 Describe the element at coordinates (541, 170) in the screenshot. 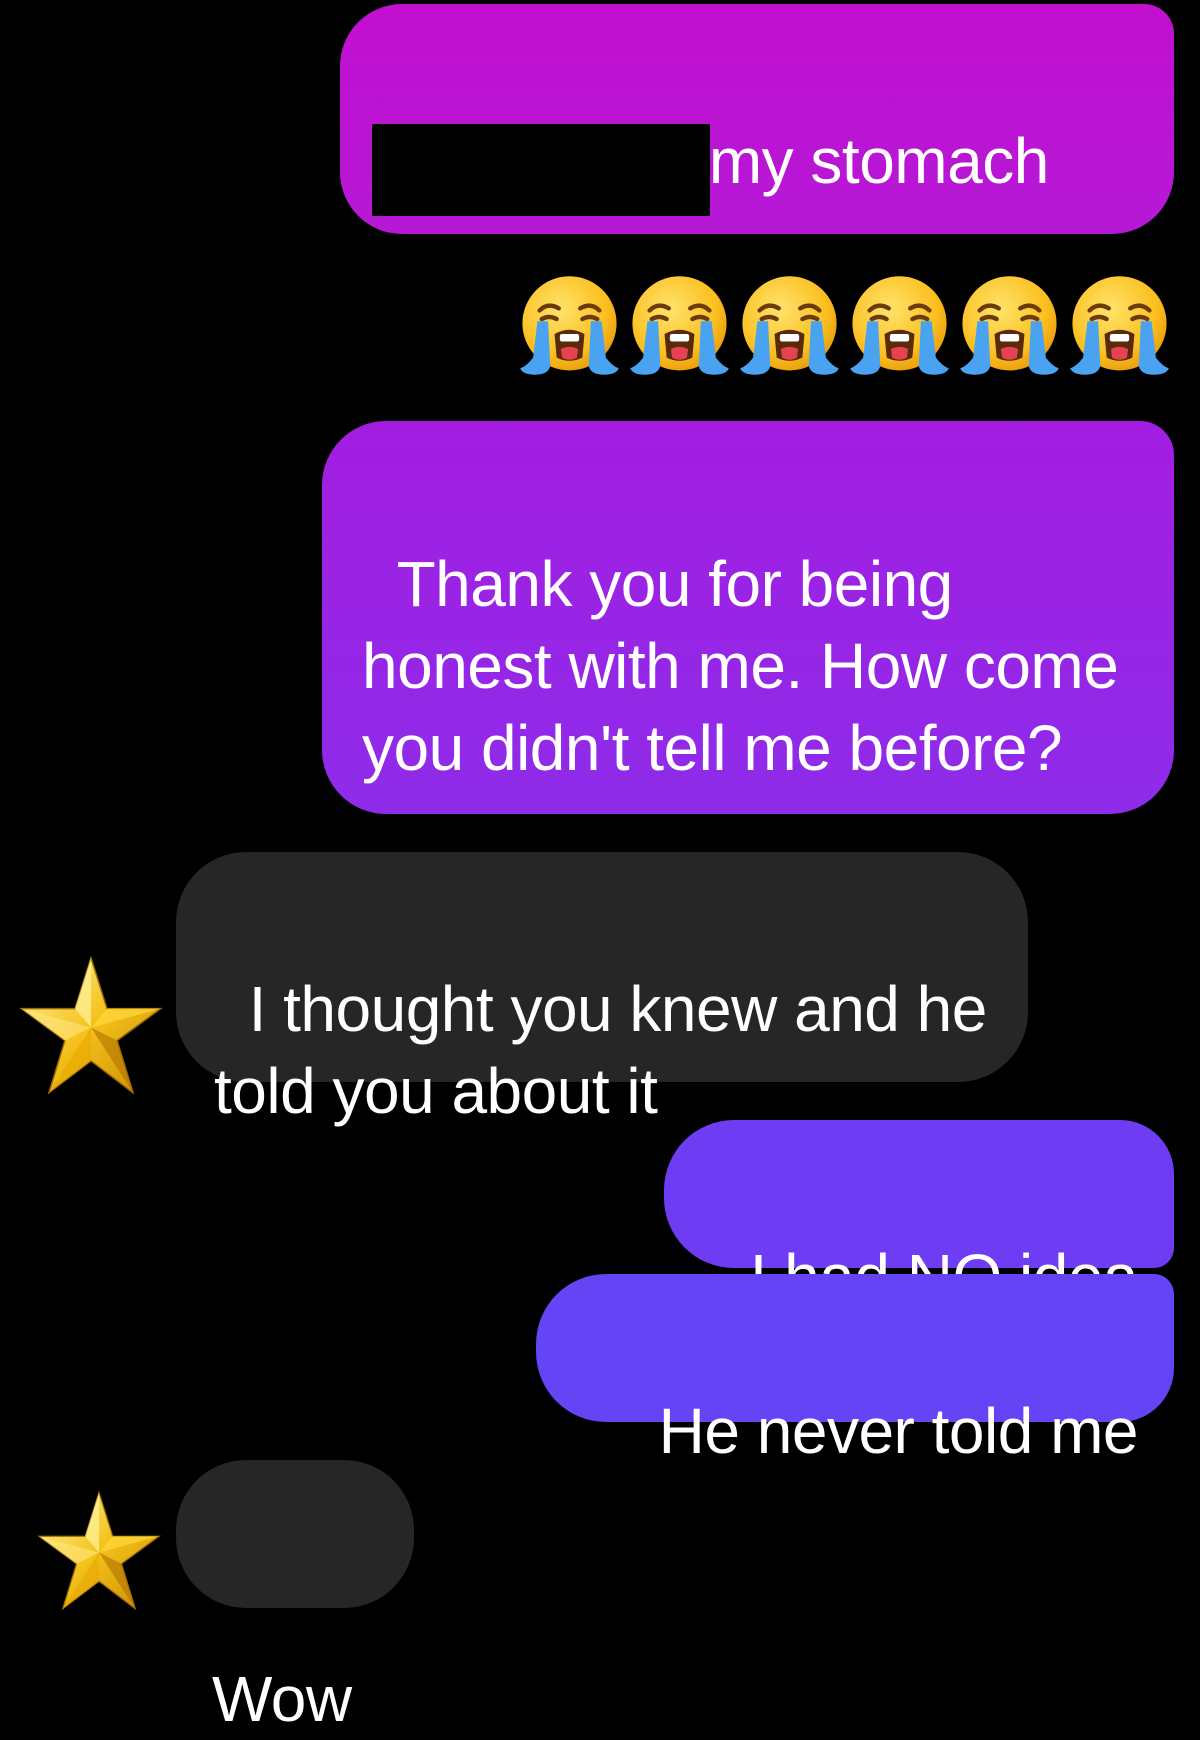

I see `redaction-block` at that location.